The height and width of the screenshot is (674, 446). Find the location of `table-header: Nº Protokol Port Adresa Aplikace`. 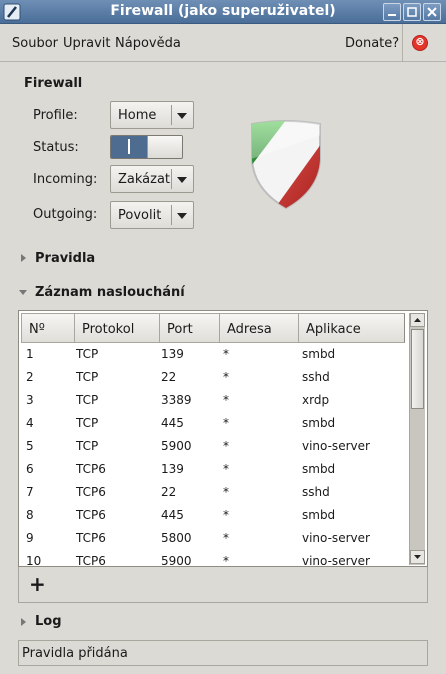

table-header: Nº Protokol Port Adresa Aplikace is located at coordinates (213, 328).